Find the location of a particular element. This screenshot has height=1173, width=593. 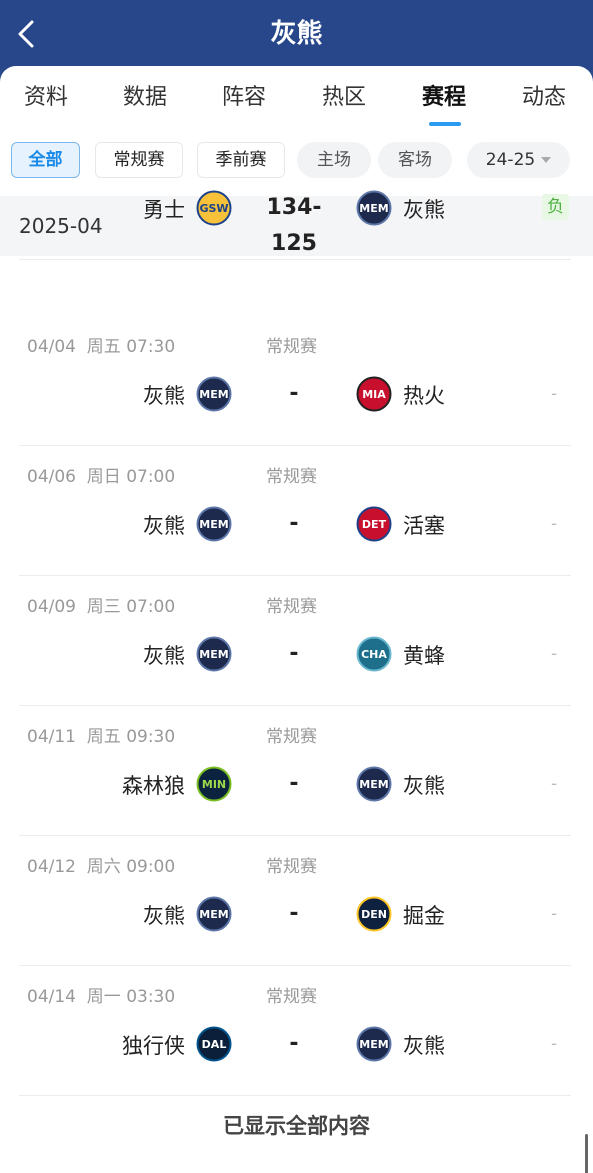

game-row: 勇士 GSW 134-125 MEM 灰熊 负 is located at coordinates (296, 195).